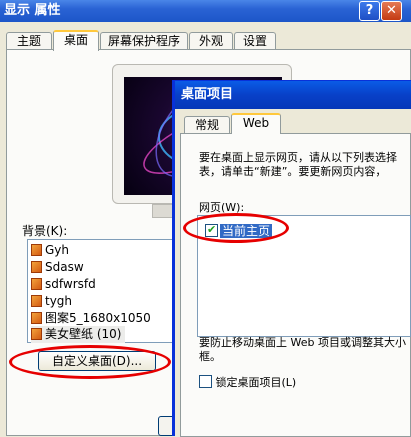  Describe the element at coordinates (293, 95) in the screenshot. I see `dialog-title-bar: 桌面项目` at that location.